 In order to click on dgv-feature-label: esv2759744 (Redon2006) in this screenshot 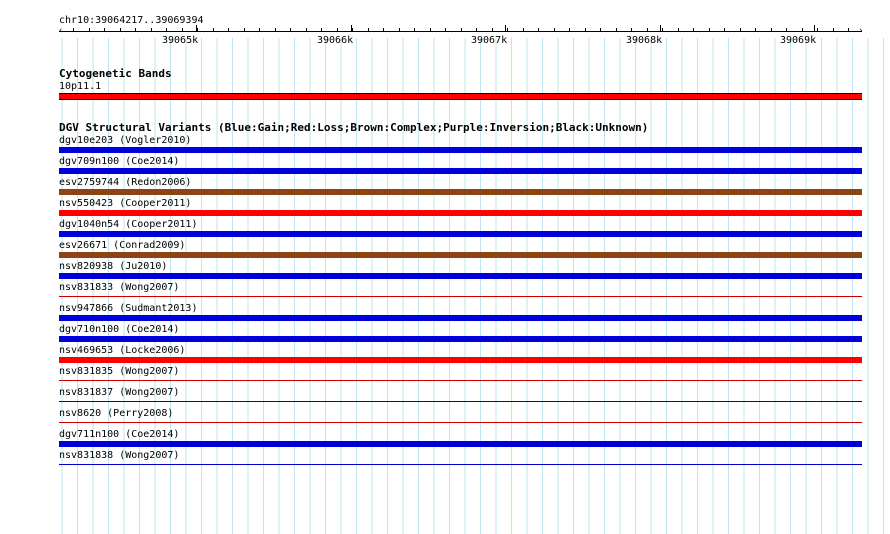, I will do `click(125, 182)`.